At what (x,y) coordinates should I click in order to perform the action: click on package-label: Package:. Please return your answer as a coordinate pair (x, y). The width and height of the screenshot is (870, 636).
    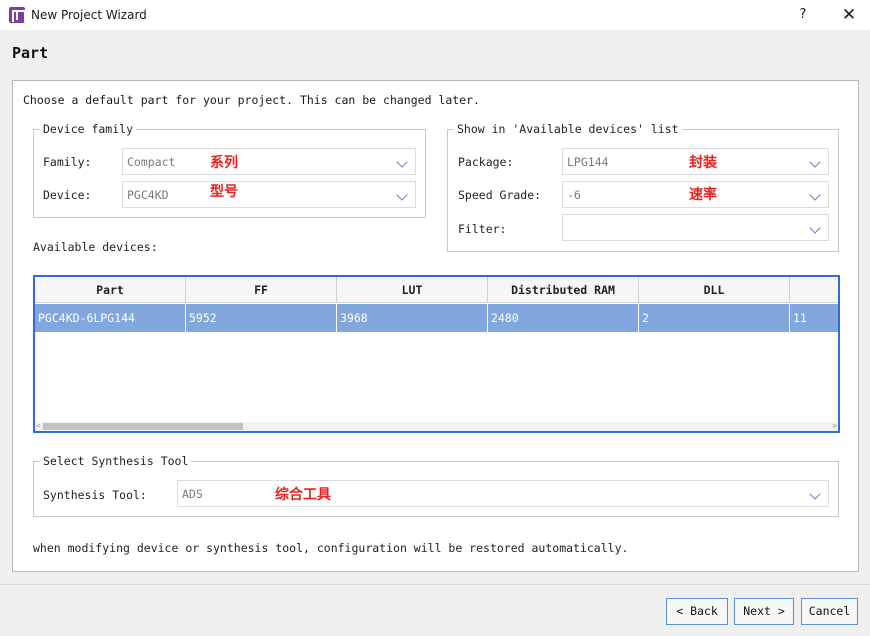
    Looking at the image, I should click on (486, 162).